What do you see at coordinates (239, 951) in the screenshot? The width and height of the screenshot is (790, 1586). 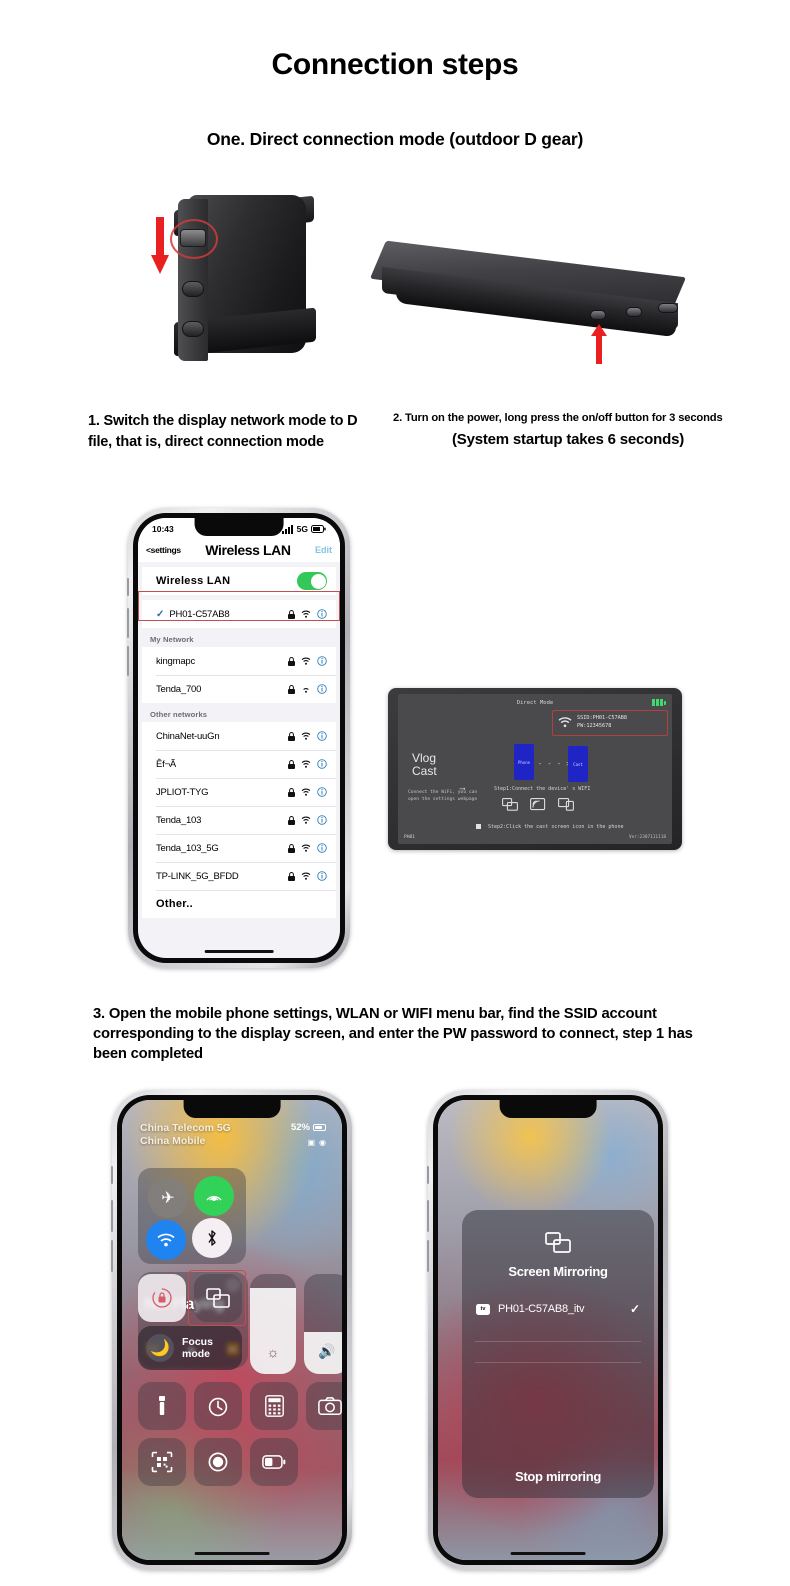 I see `phone1-home-indicator` at bounding box center [239, 951].